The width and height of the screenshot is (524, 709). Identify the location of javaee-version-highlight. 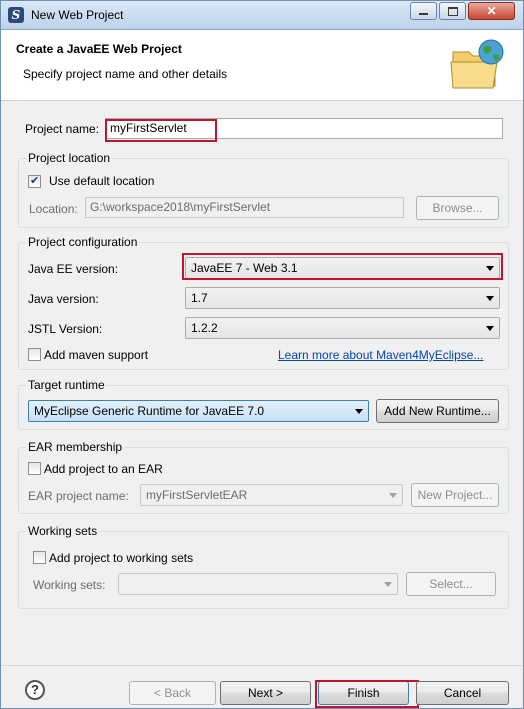
(342, 266).